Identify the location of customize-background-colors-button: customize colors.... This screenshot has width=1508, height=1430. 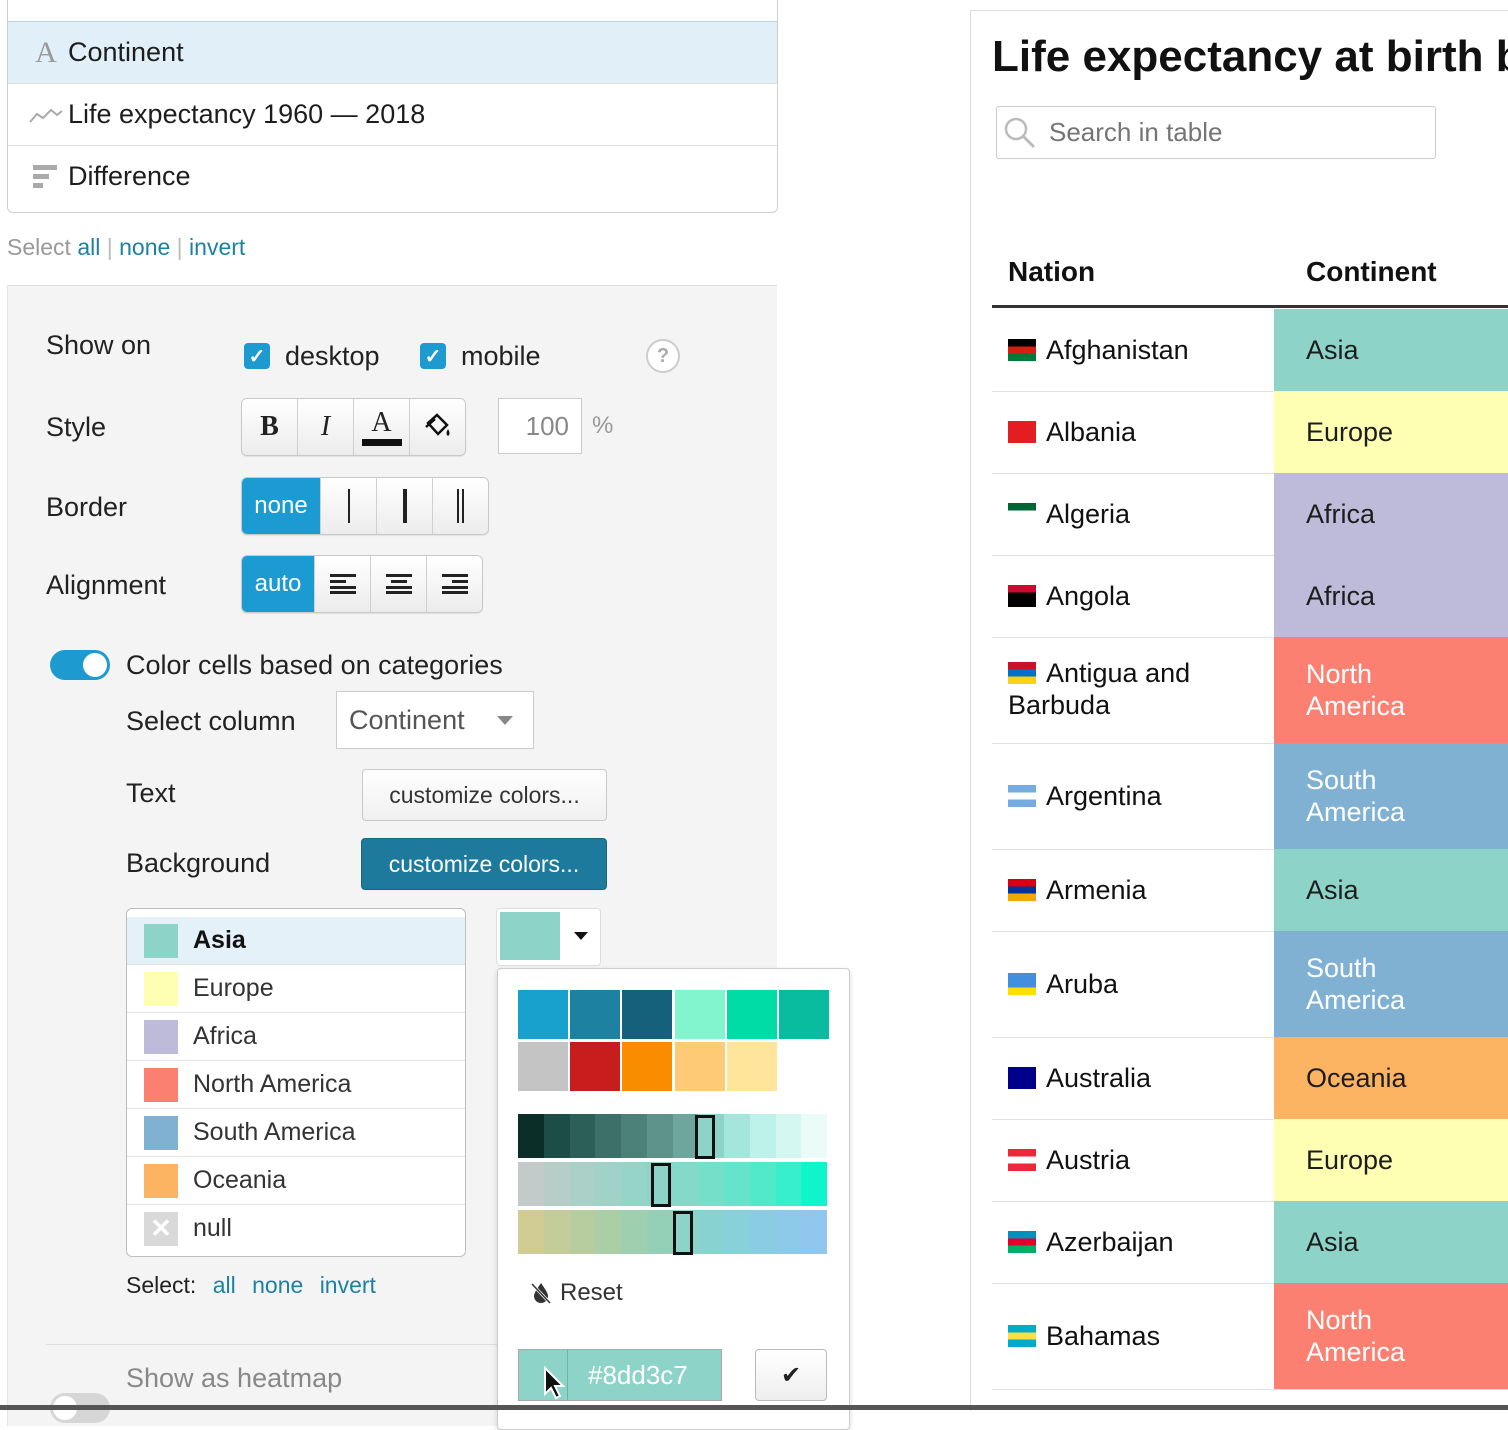
(484, 864).